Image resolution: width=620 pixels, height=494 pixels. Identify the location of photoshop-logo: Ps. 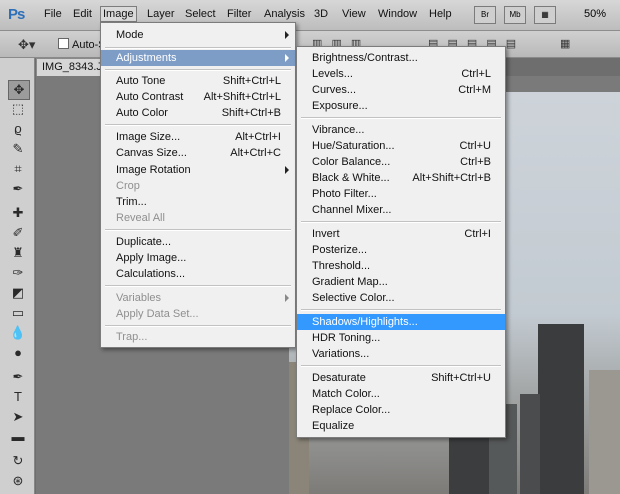
(16, 14).